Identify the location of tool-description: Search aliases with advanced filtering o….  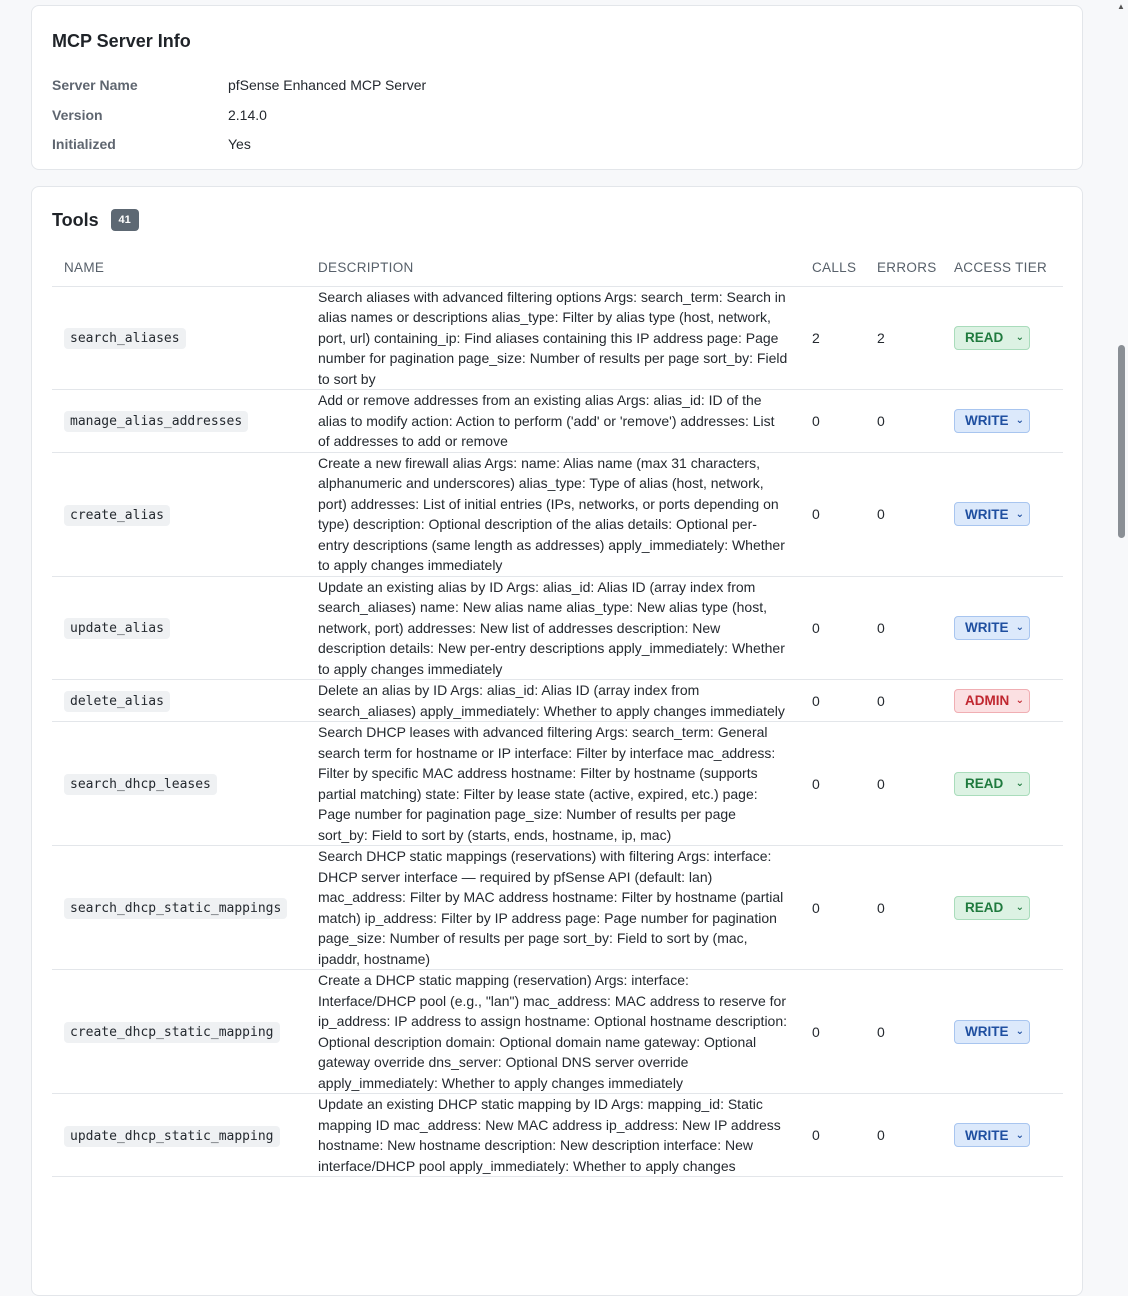
(553, 338).